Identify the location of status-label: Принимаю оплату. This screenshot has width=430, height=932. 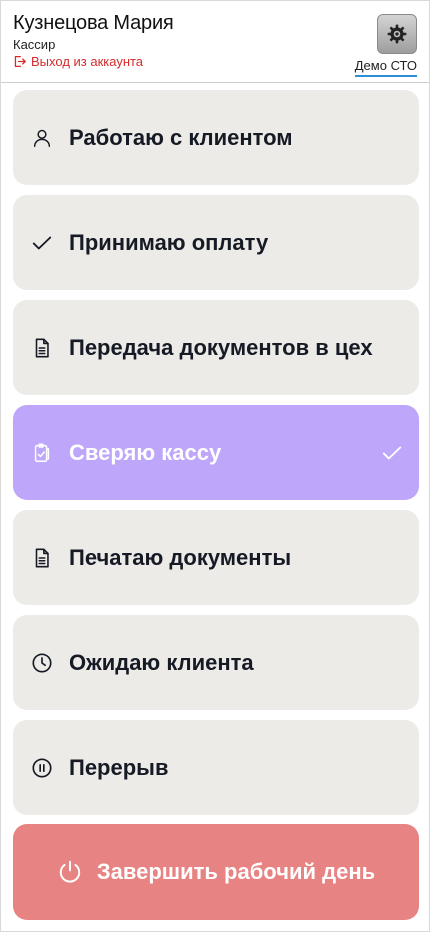
(169, 242).